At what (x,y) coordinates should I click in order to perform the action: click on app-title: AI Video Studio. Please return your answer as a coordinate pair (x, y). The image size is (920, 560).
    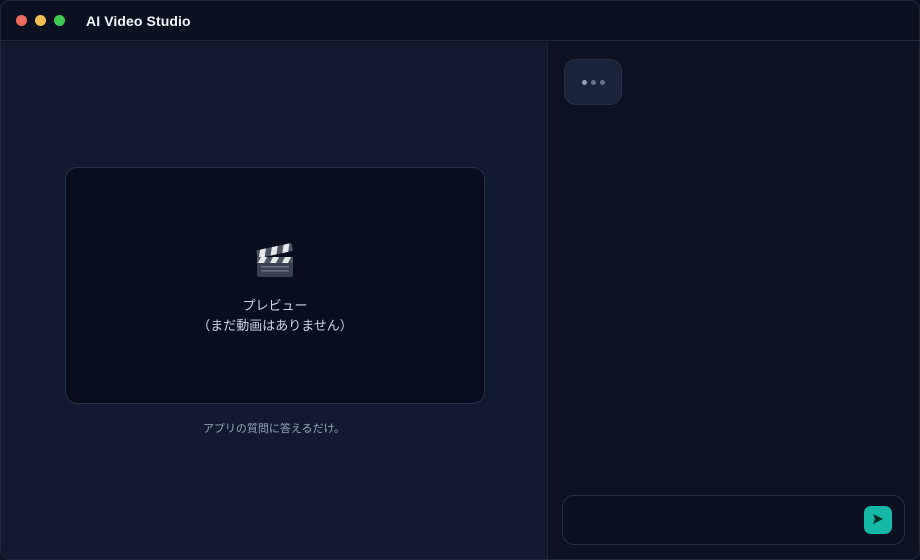
    Looking at the image, I should click on (138, 20).